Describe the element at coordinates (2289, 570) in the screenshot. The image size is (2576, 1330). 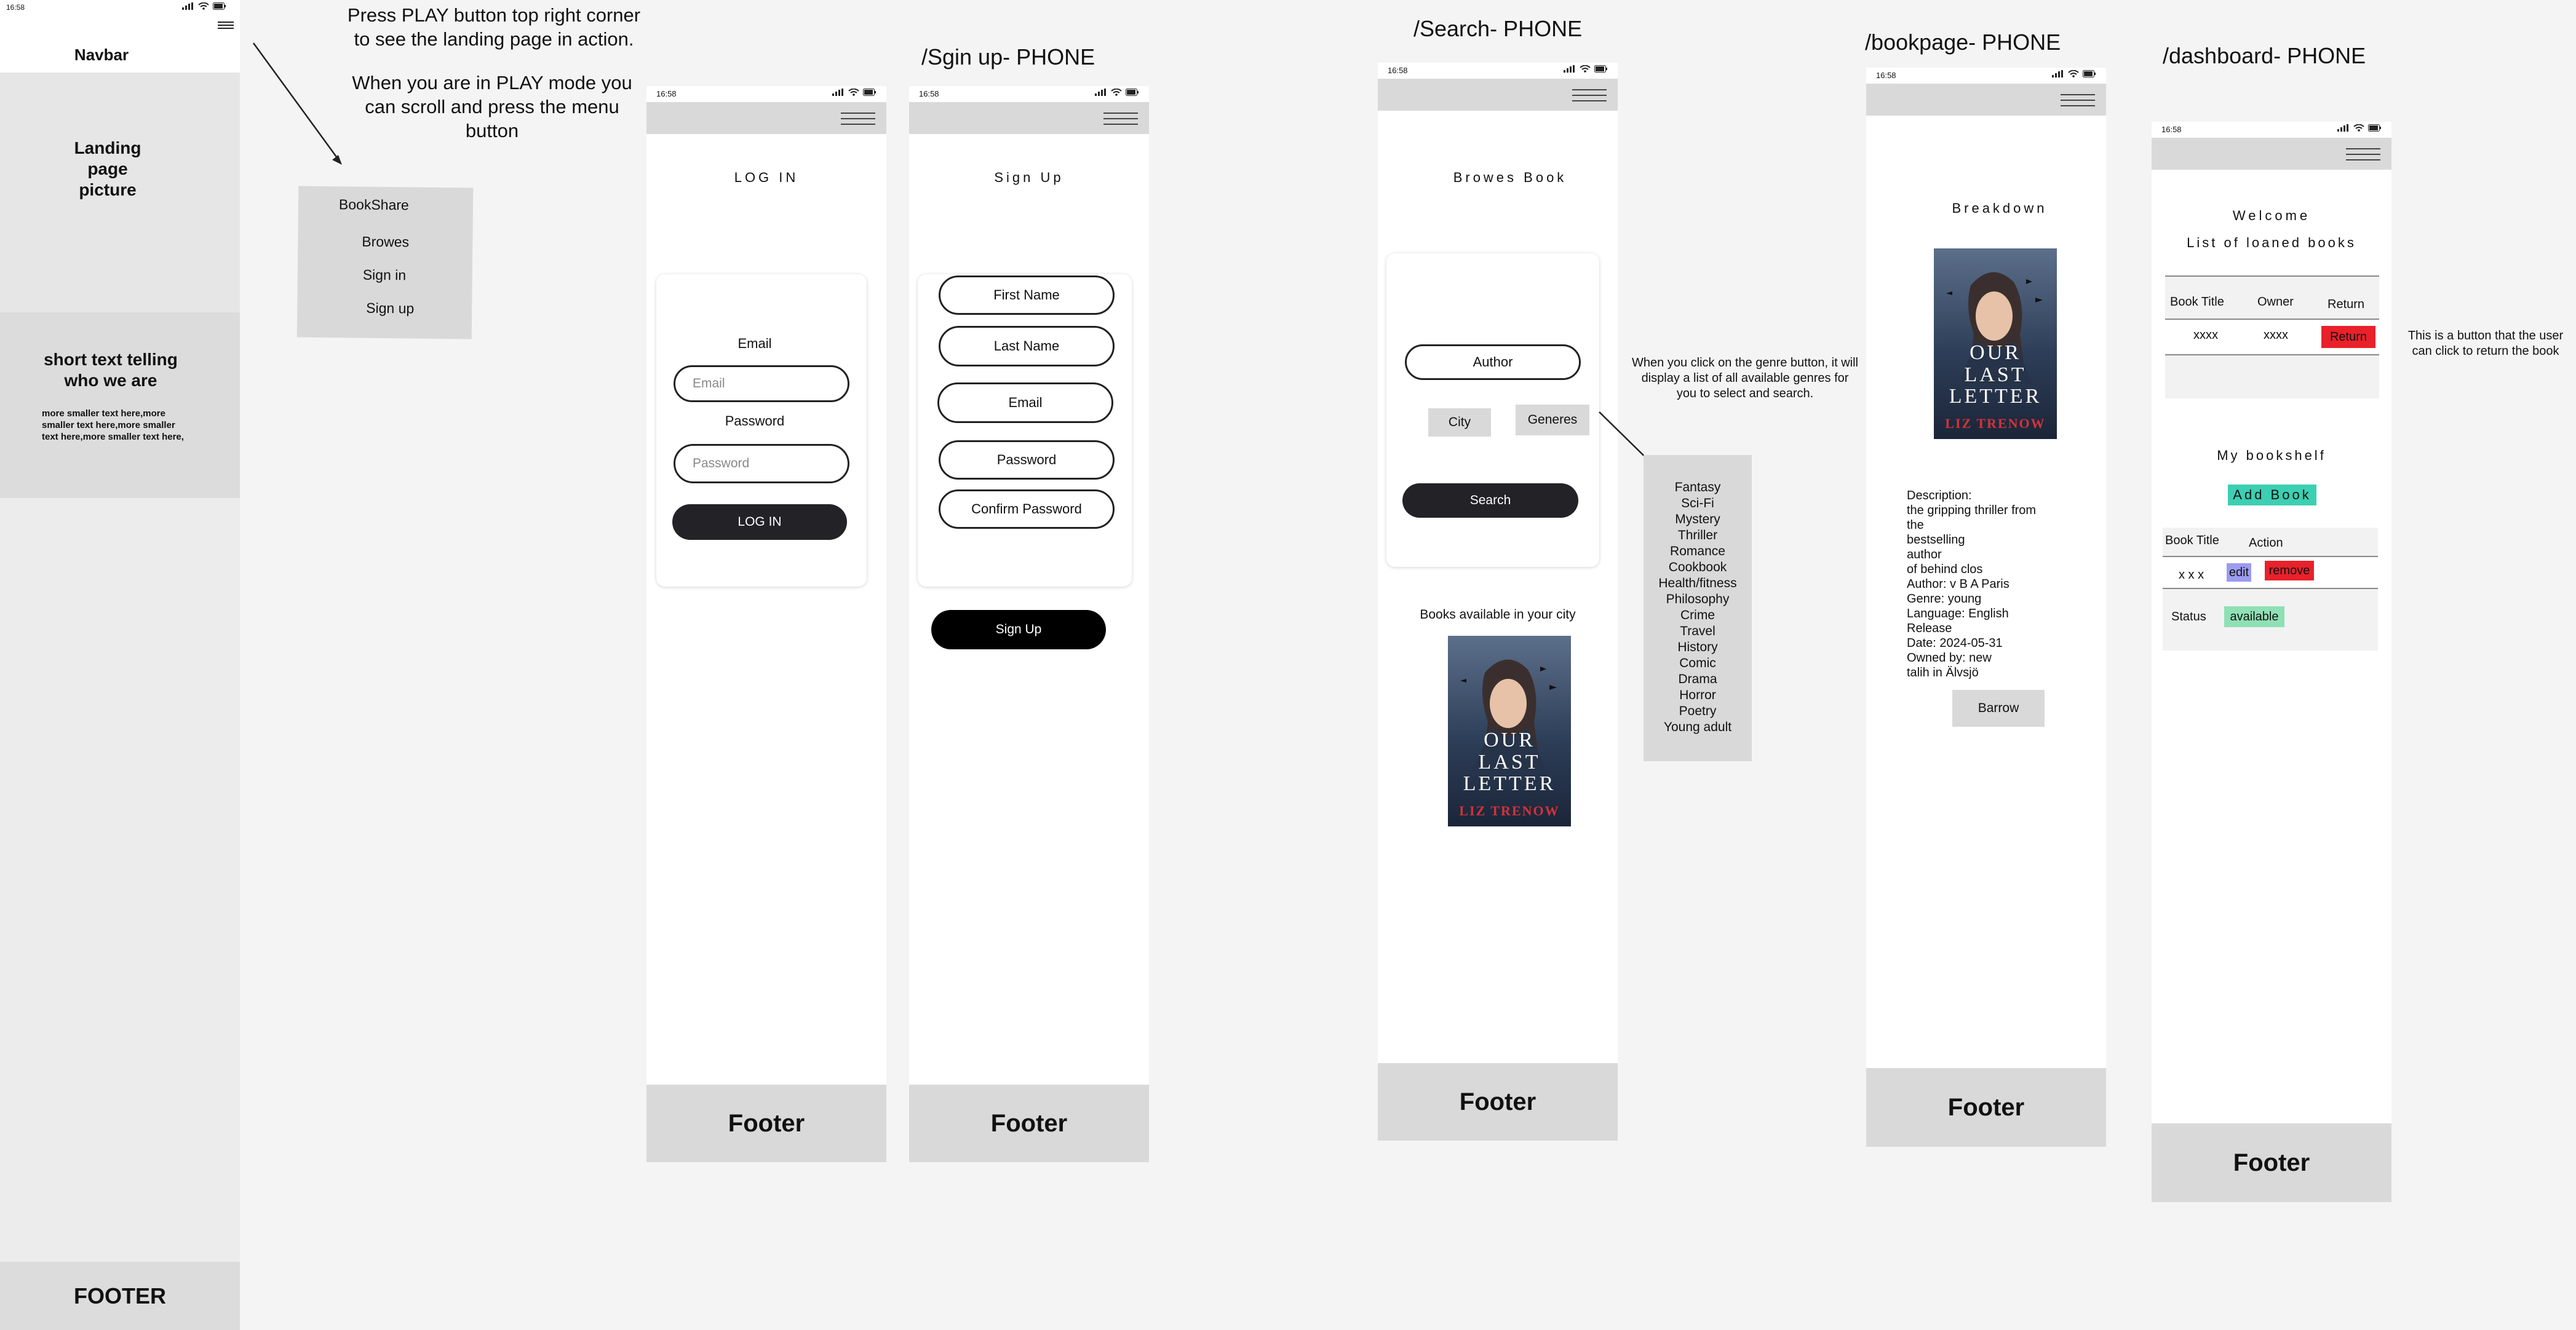
I see `remove-button: remove` at that location.